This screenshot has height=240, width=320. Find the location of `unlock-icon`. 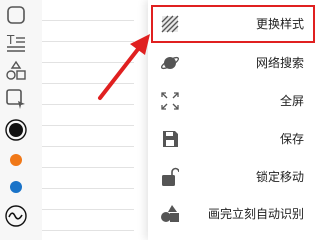

unlock-icon is located at coordinates (170, 177).